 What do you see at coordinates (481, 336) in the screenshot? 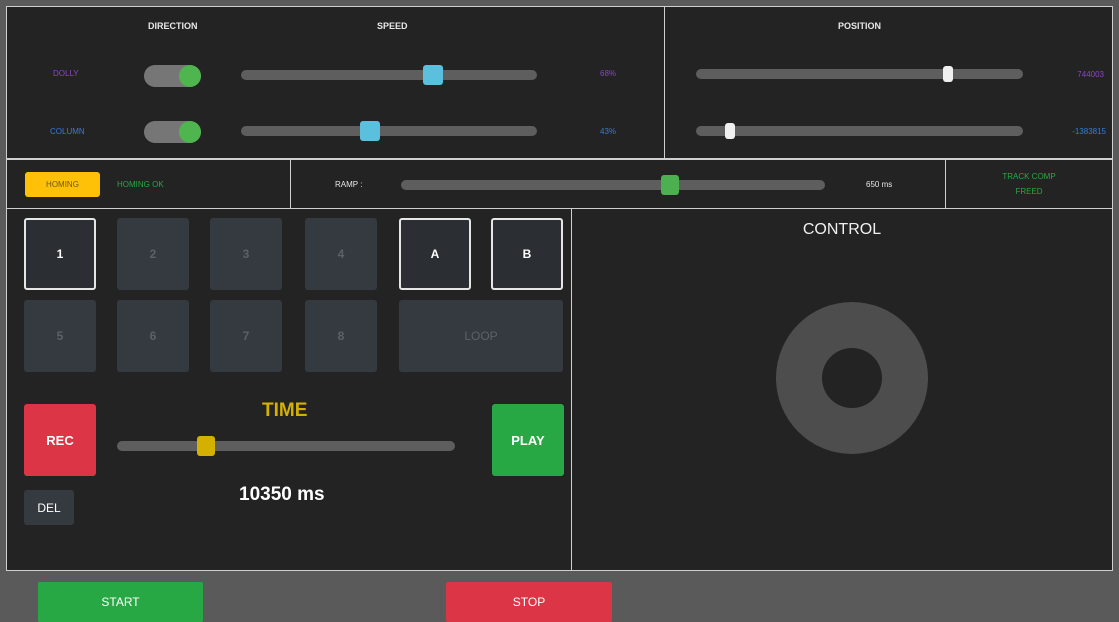
I see `loop-button: LOOP` at bounding box center [481, 336].